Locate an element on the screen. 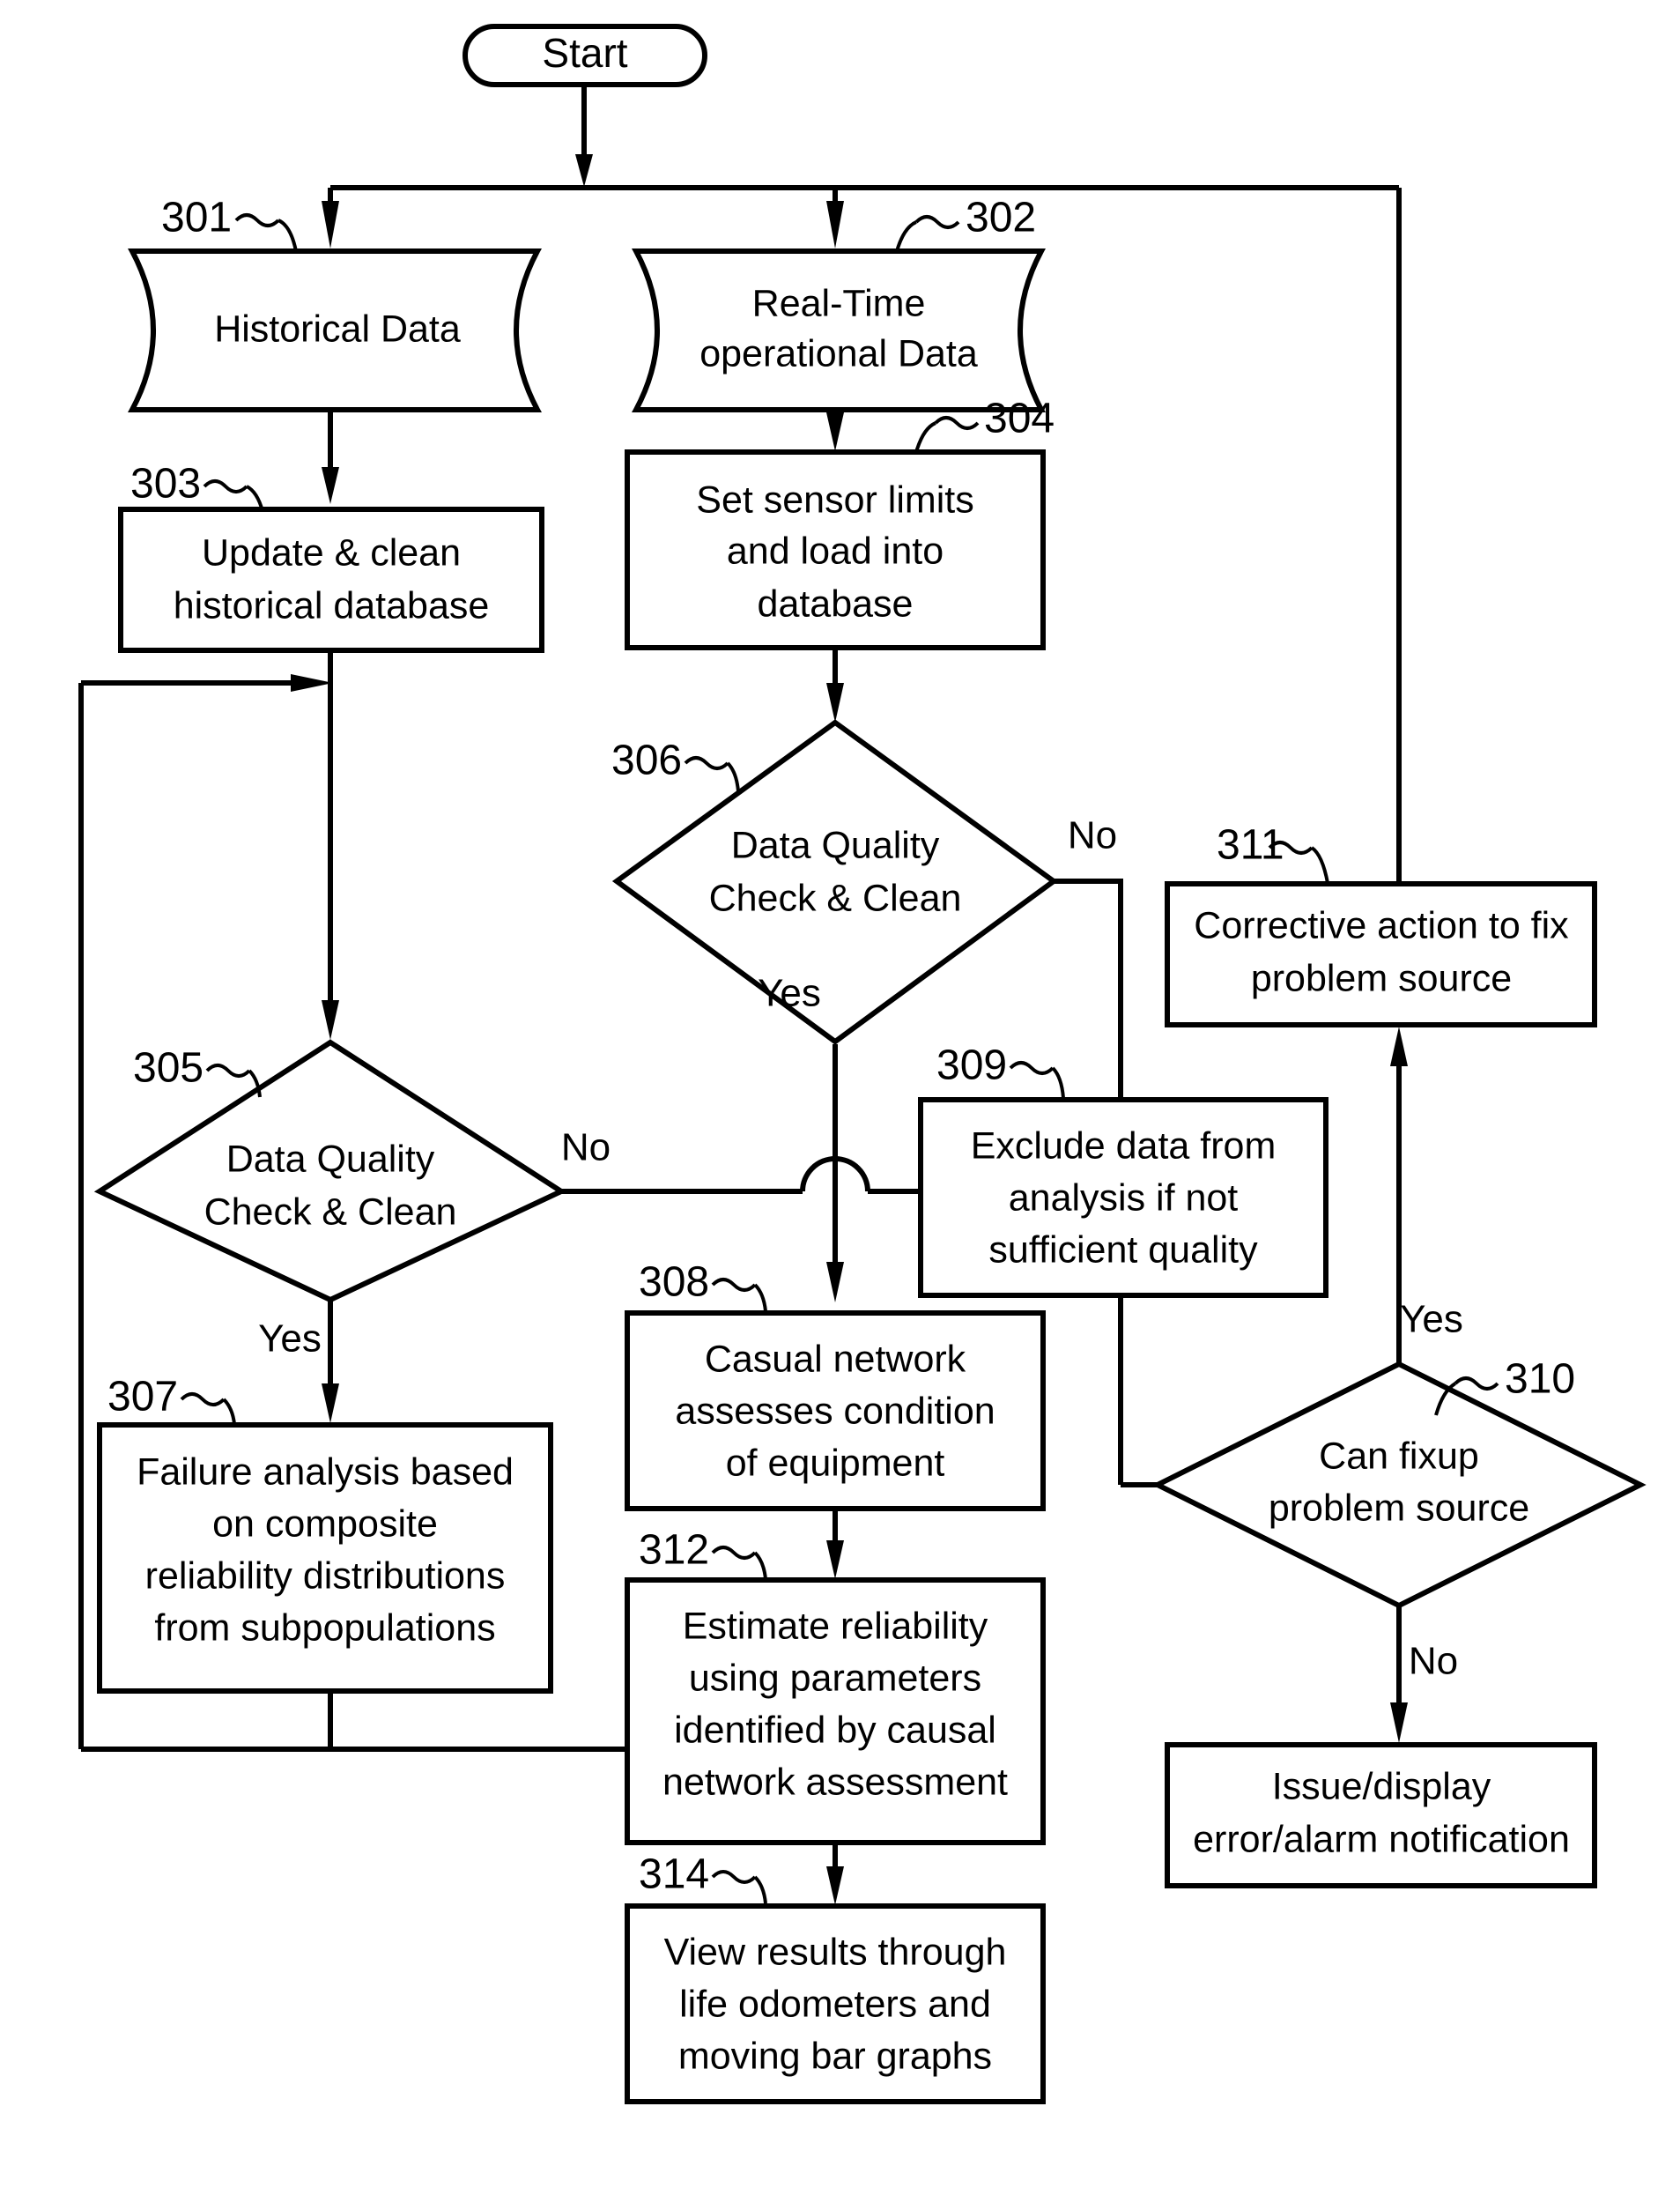 This screenshot has height=2188, width=1680. node-309-label-line2: analysis if not is located at coordinates (1124, 1198).